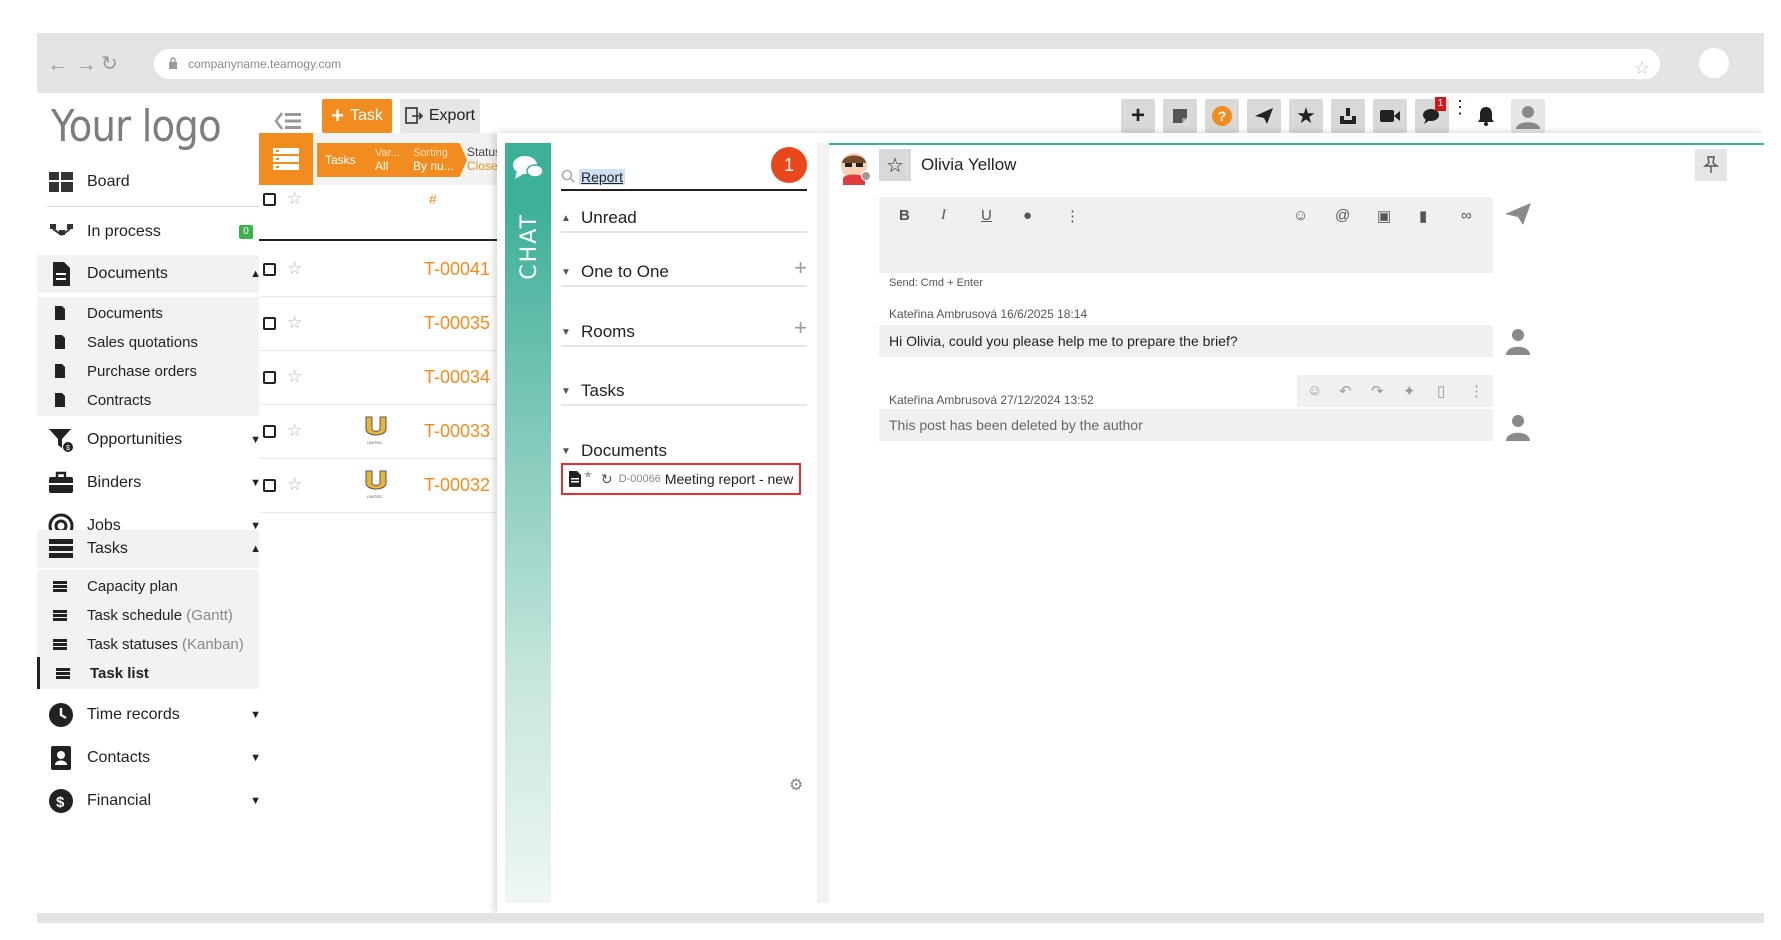 This screenshot has height=940, width=1781. What do you see at coordinates (109, 63) in the screenshot?
I see `reload-icon: ↻` at bounding box center [109, 63].